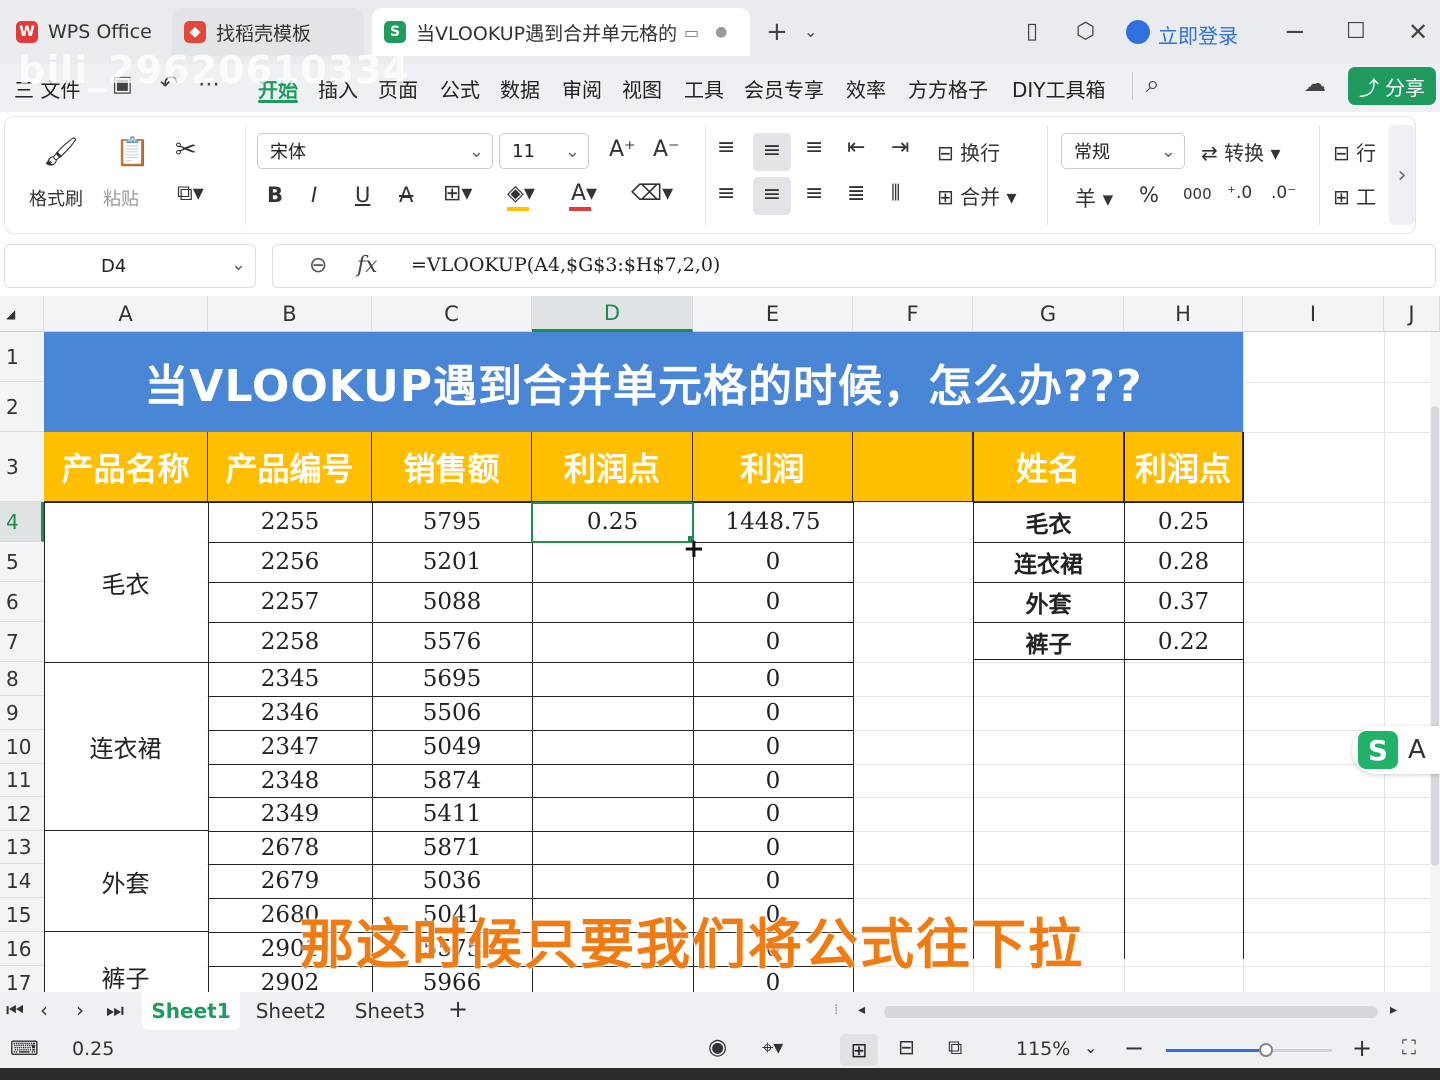 Image resolution: width=1440 pixels, height=1080 pixels. I want to click on cell-lookup-point: 0.37, so click(1183, 602).